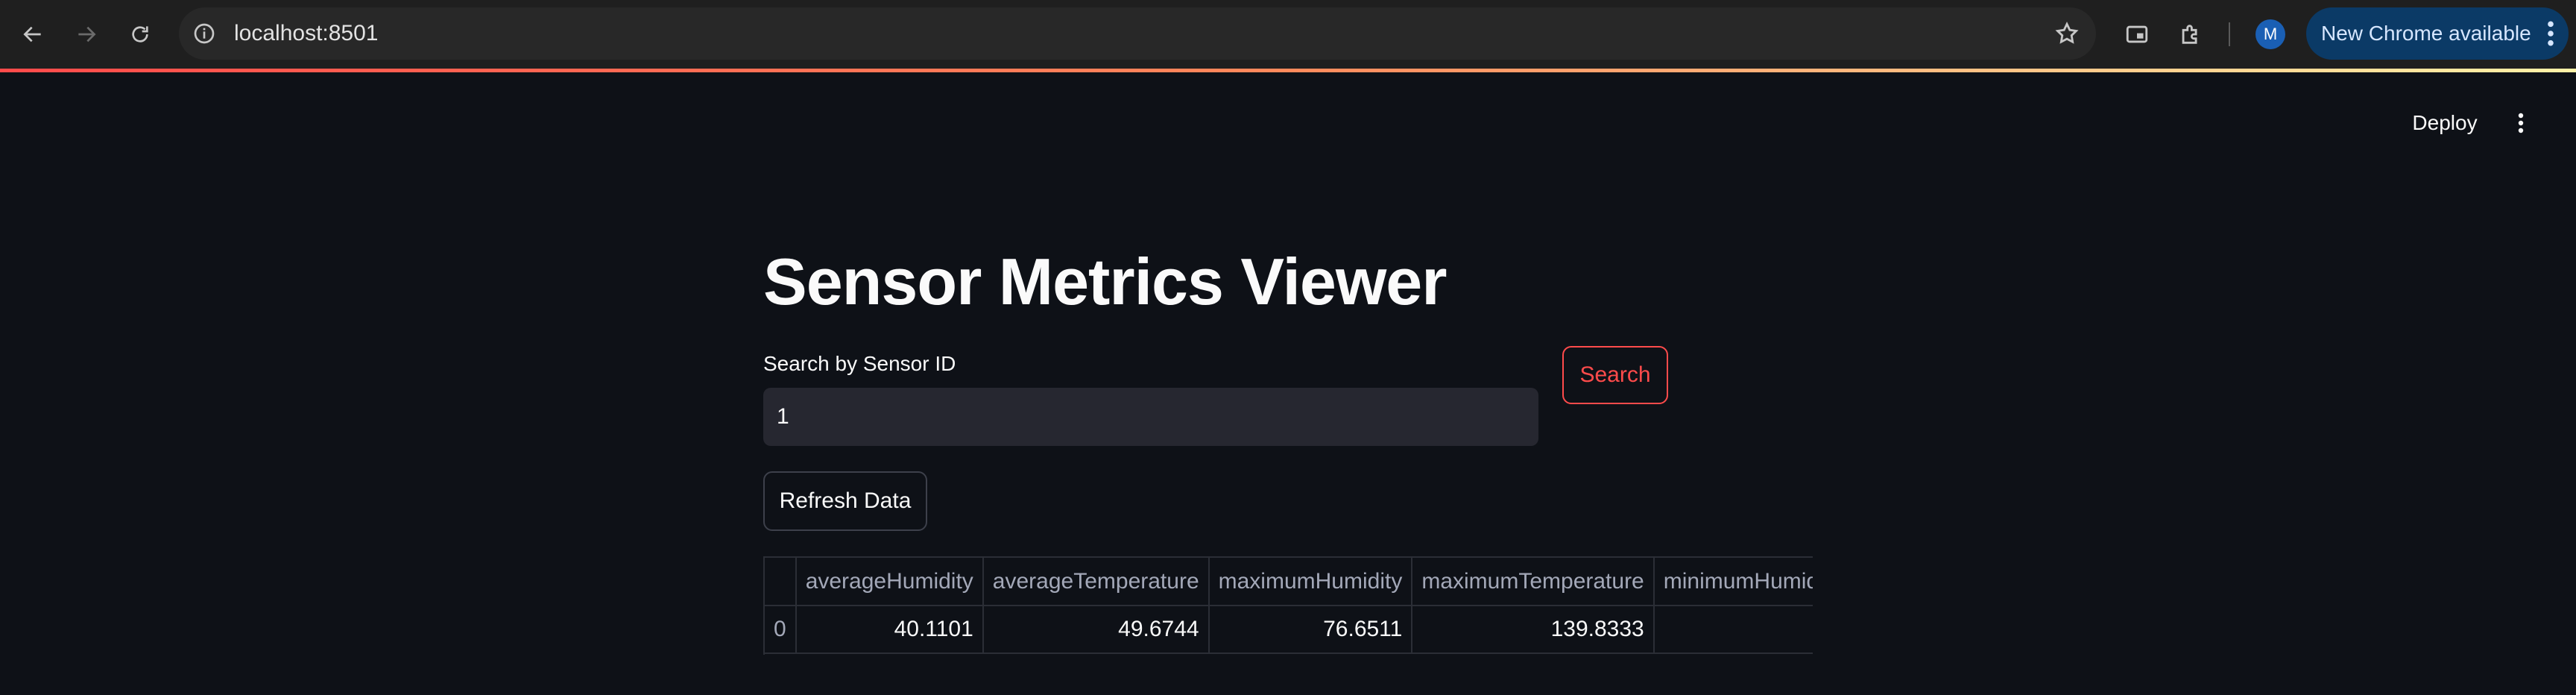 This screenshot has width=2576, height=695. I want to click on forward-icon, so click(87, 34).